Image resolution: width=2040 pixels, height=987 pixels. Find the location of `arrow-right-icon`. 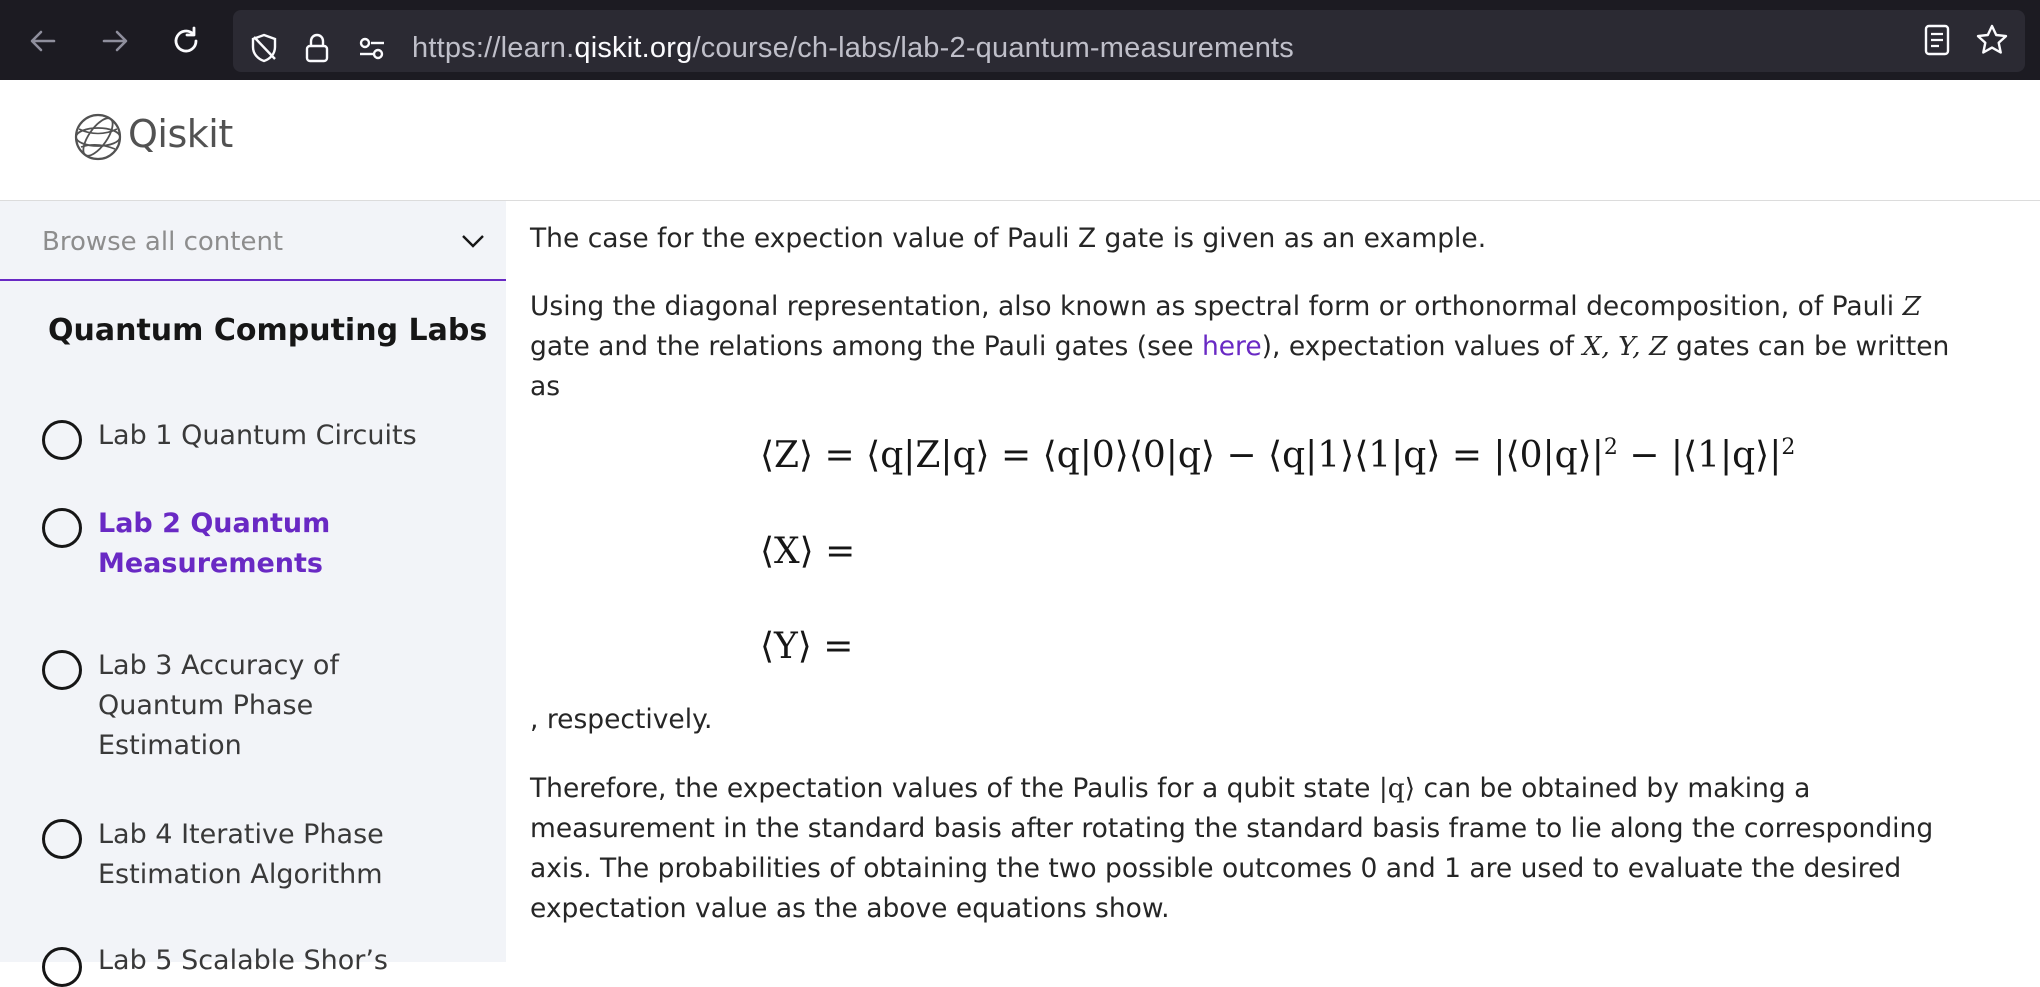

arrow-right-icon is located at coordinates (115, 41).